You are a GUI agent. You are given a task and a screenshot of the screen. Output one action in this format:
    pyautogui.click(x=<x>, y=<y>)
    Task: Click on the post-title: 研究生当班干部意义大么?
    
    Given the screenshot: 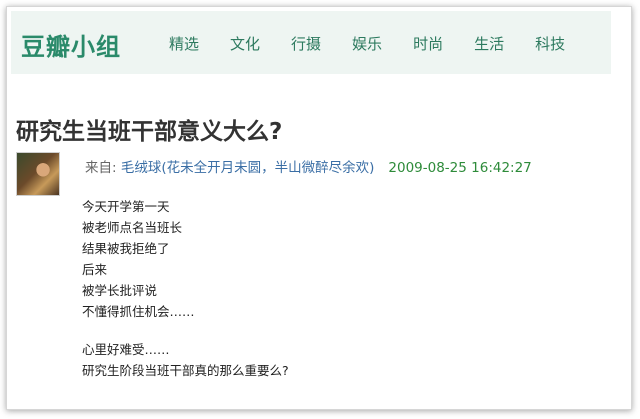 What is the action you would take?
    pyautogui.click(x=149, y=132)
    